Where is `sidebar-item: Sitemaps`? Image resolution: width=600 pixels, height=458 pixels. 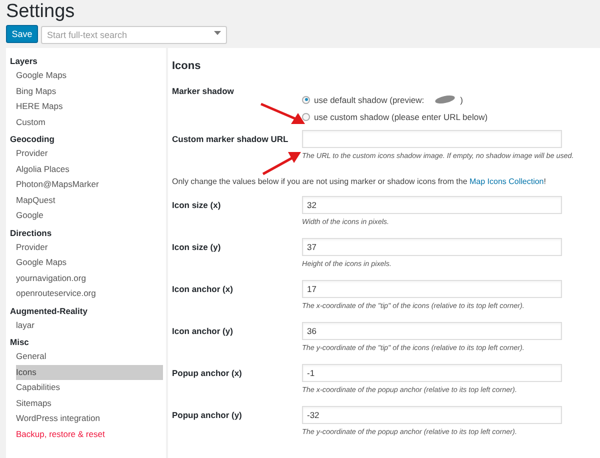 sidebar-item: Sitemaps is located at coordinates (89, 403).